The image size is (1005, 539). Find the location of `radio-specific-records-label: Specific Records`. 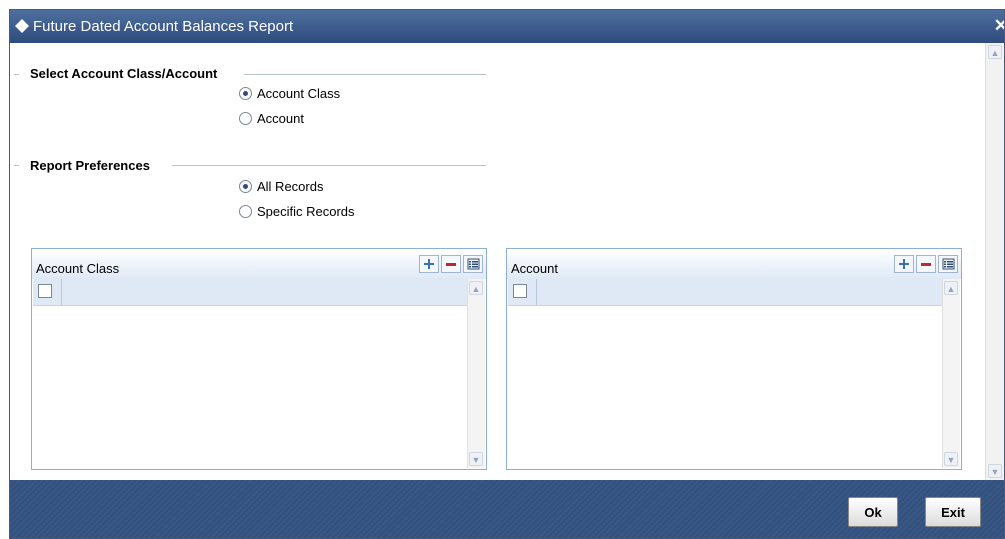

radio-specific-records-label: Specific Records is located at coordinates (306, 211).